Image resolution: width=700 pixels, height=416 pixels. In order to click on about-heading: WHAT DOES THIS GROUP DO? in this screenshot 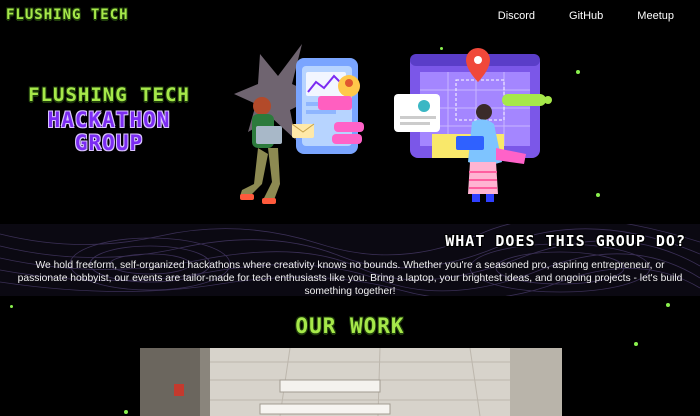, I will do `click(565, 241)`.